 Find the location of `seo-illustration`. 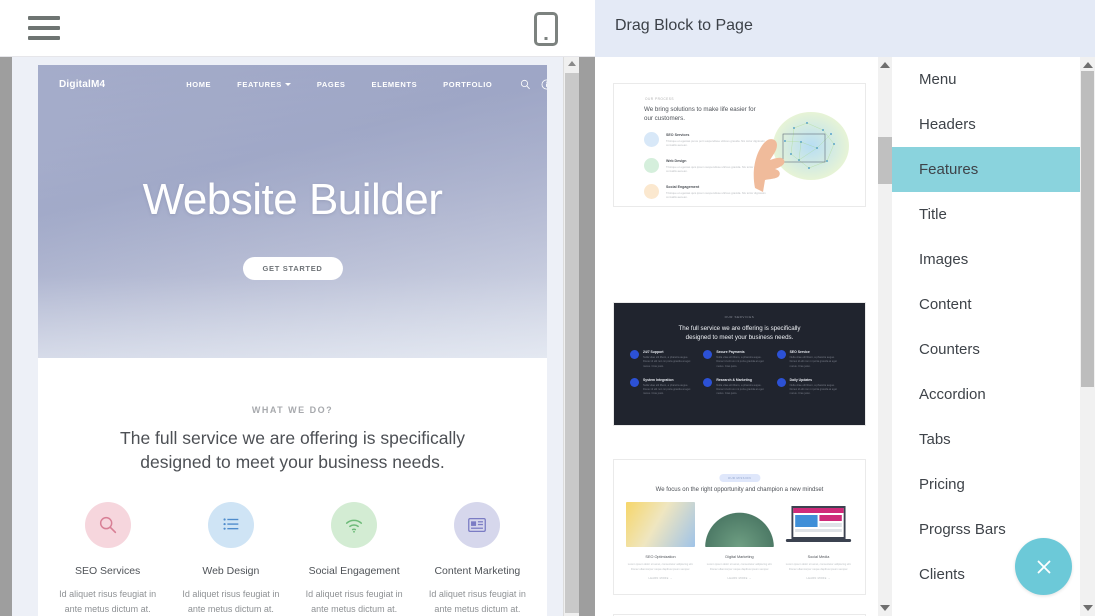

seo-illustration is located at coordinates (660, 524).